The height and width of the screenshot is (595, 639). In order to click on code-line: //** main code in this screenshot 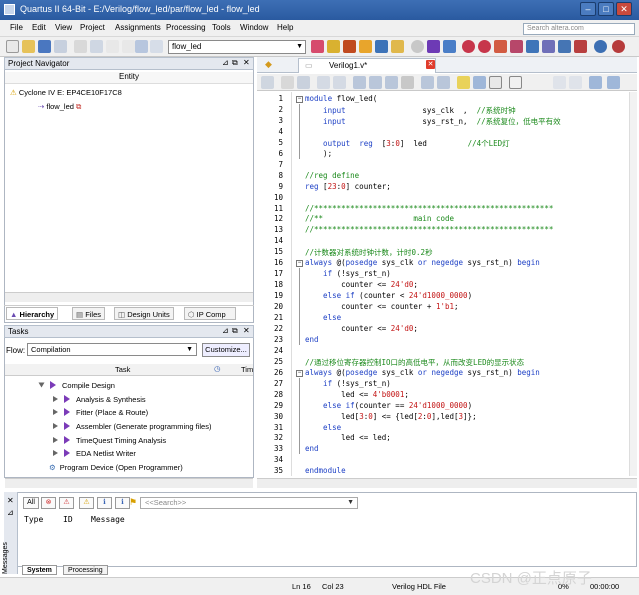, I will do `click(379, 218)`.